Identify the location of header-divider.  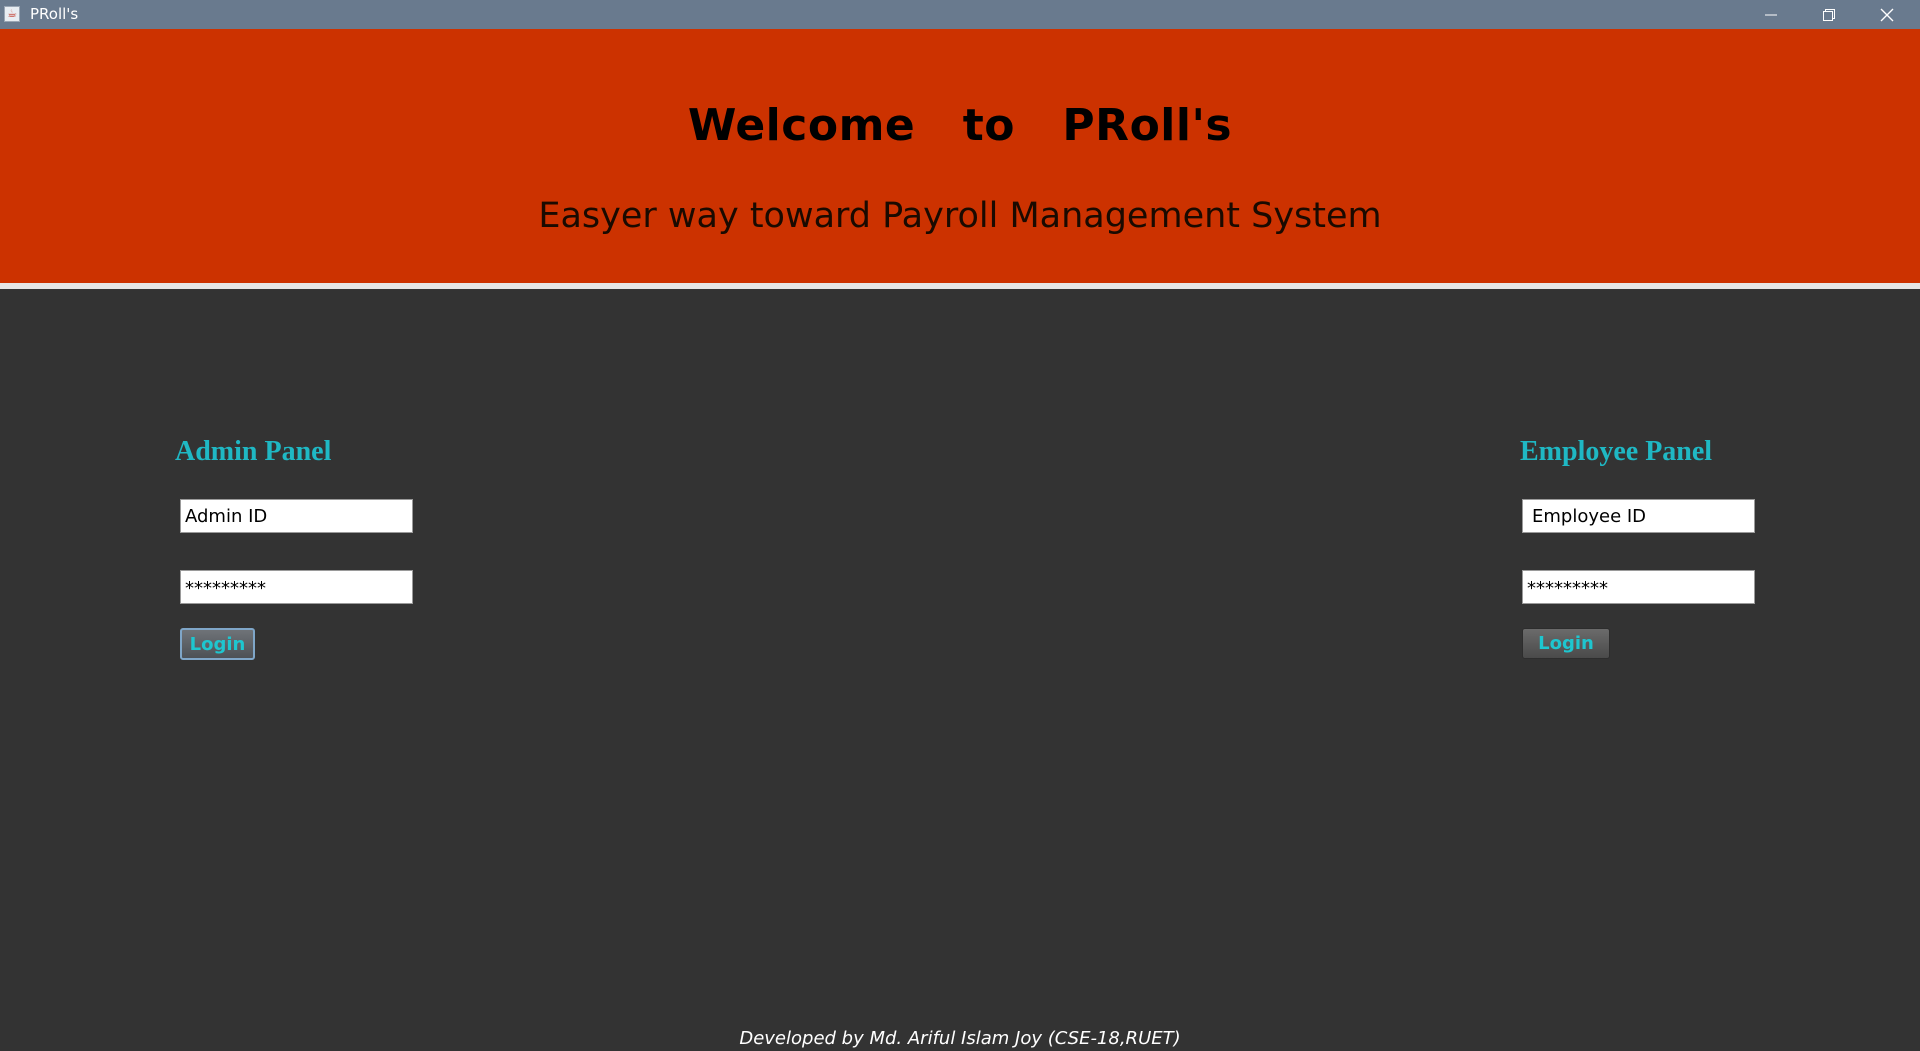
(960, 286).